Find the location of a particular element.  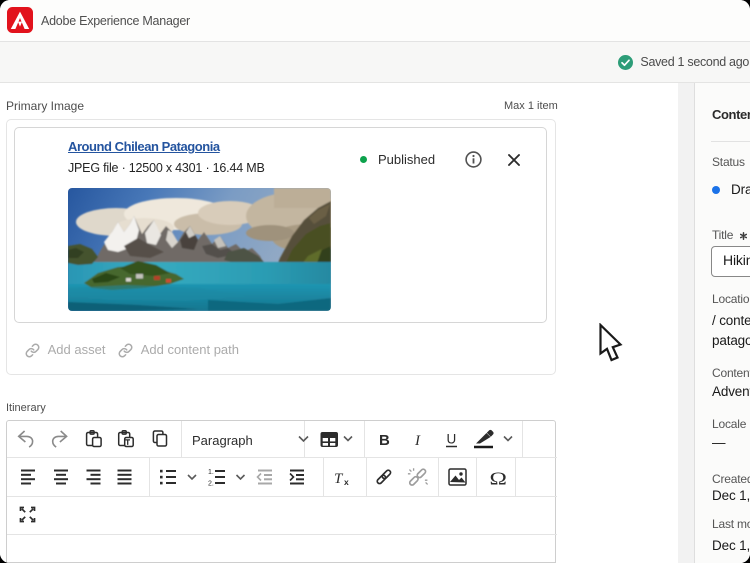

svg-text: x is located at coordinates (346, 482).